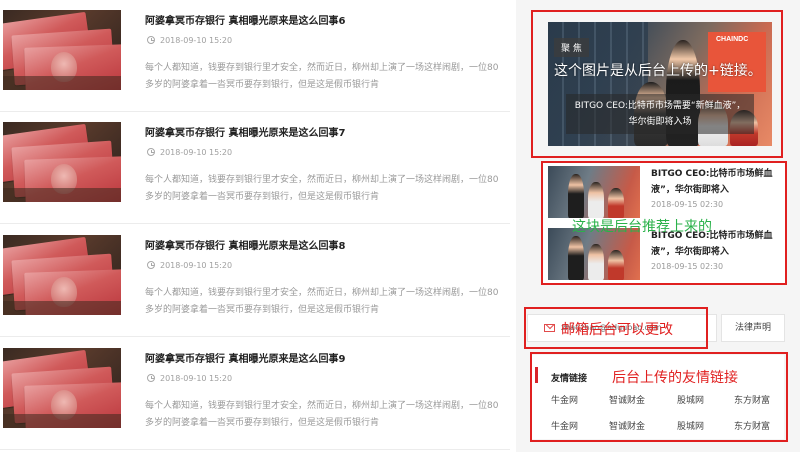  Describe the element at coordinates (675, 378) in the screenshot. I see `links-annotation: 后台上传的友情链接` at that location.